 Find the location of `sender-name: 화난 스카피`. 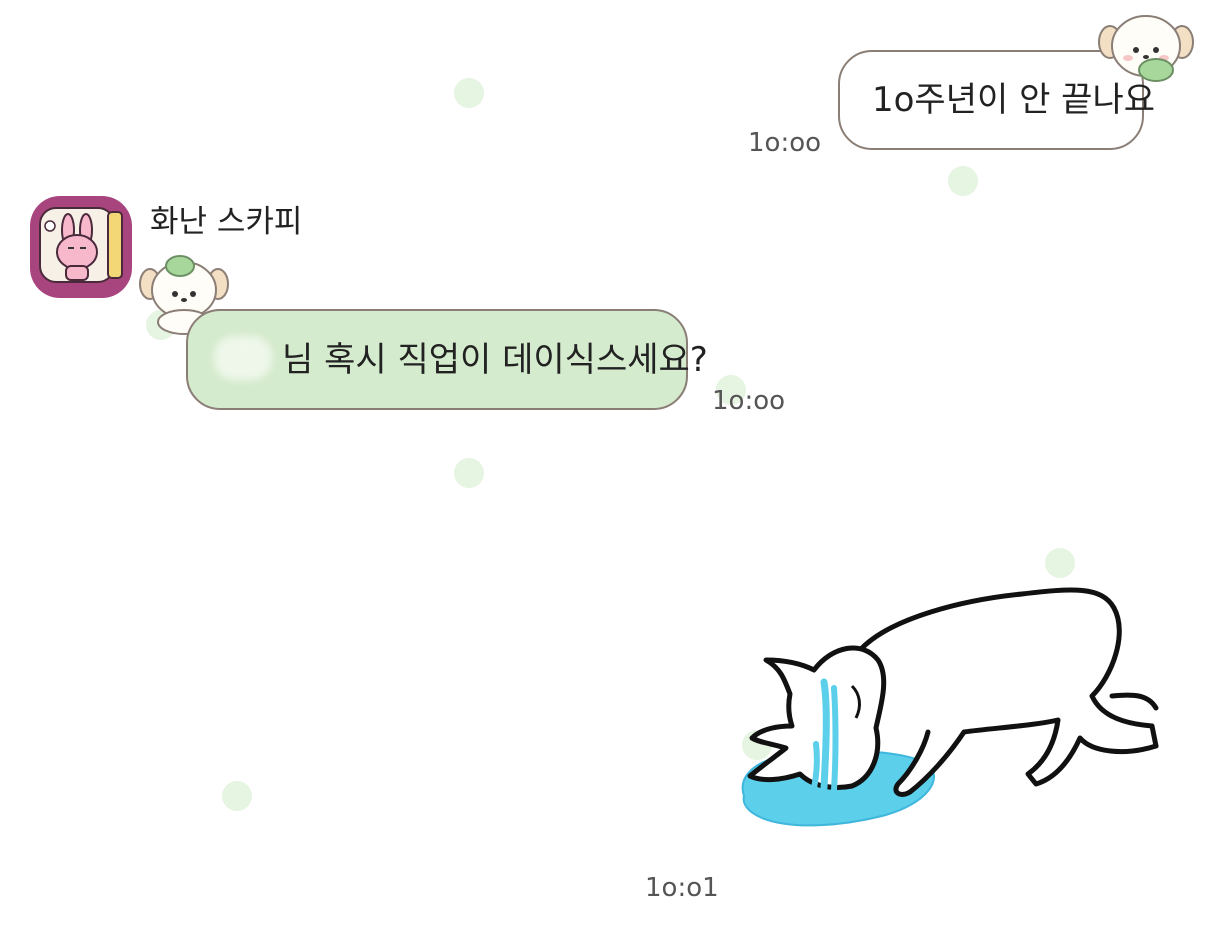

sender-name: 화난 스카피 is located at coordinates (226, 222).